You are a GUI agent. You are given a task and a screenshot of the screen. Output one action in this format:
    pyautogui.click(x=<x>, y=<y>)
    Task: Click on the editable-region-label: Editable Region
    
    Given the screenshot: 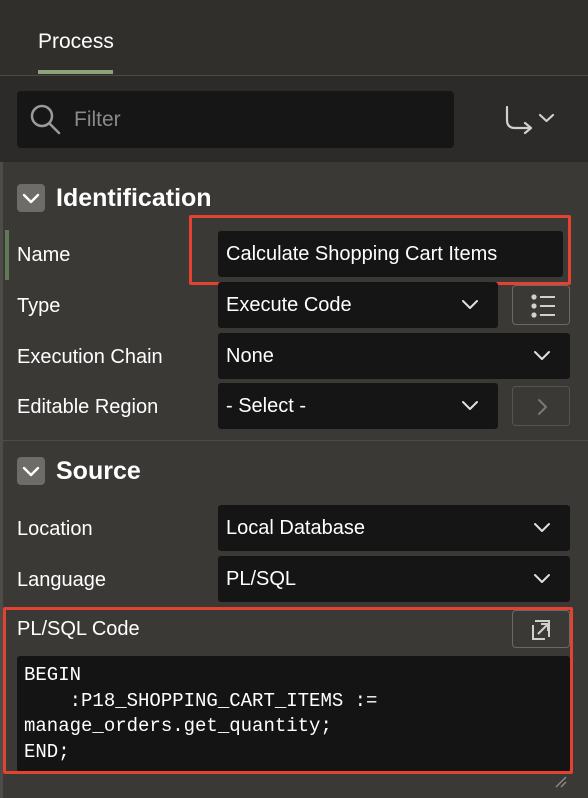 What is the action you would take?
    pyautogui.click(x=88, y=407)
    